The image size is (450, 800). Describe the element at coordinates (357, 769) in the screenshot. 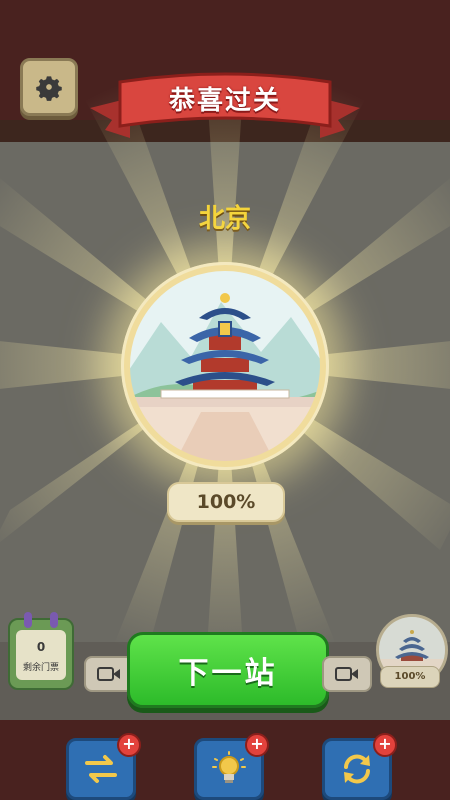

I see `refresh-icon` at that location.